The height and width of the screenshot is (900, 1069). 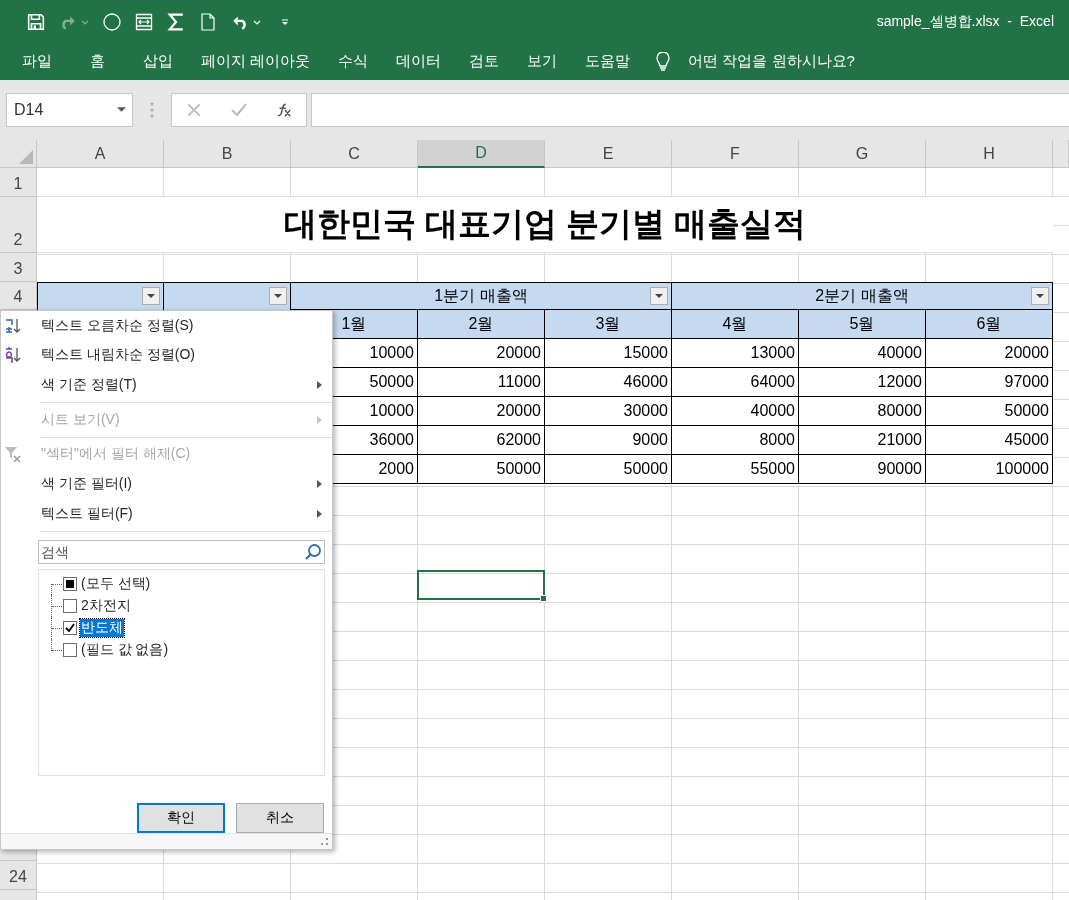 I want to click on tell-me-search: 어떤 작업을 원하시나요?, so click(x=771, y=61).